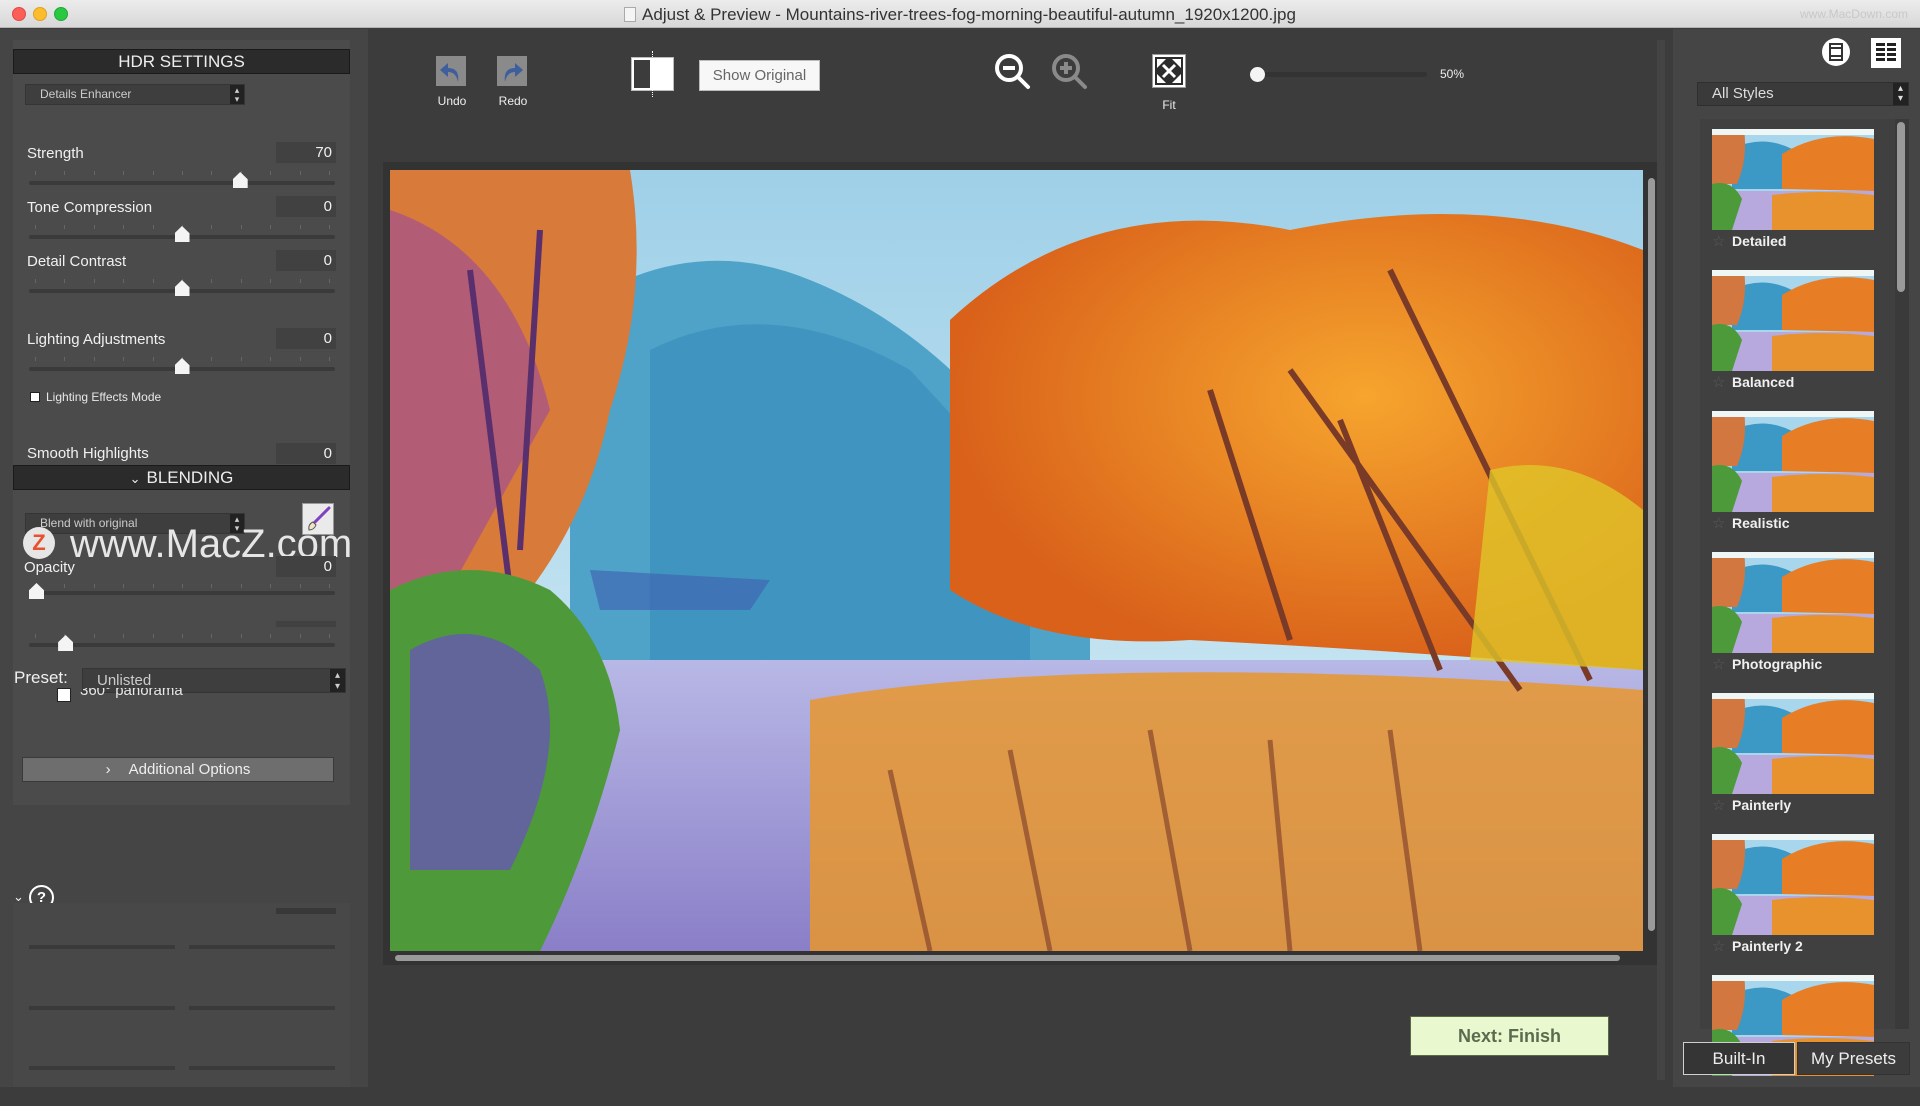 The width and height of the screenshot is (1920, 1106). Describe the element at coordinates (1767, 946) in the screenshot. I see `style-name: Painterly 2` at that location.